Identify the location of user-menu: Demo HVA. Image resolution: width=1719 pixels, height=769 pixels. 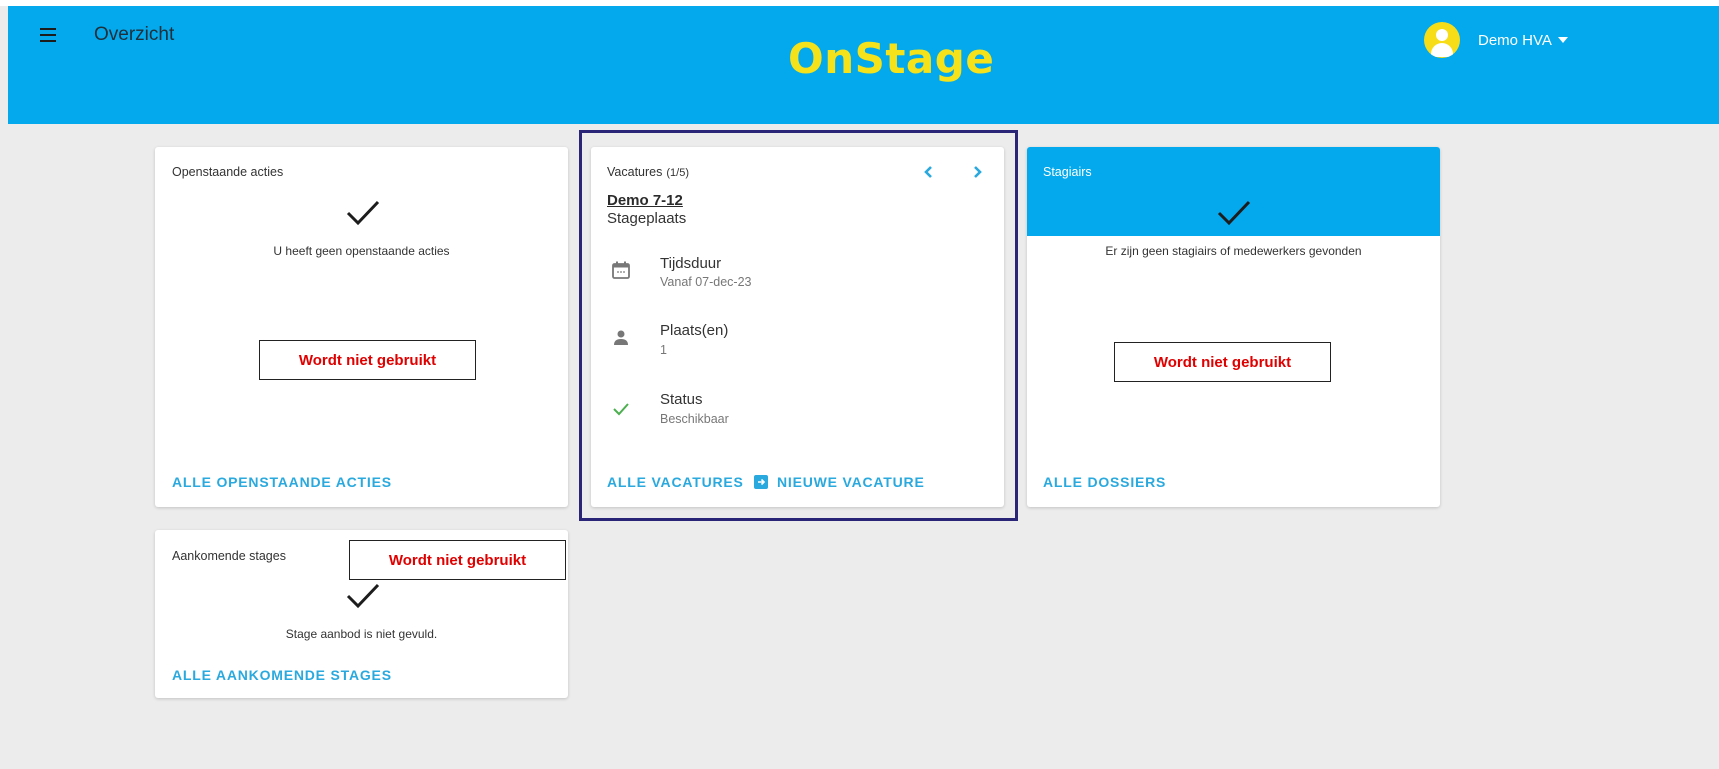
(1496, 40).